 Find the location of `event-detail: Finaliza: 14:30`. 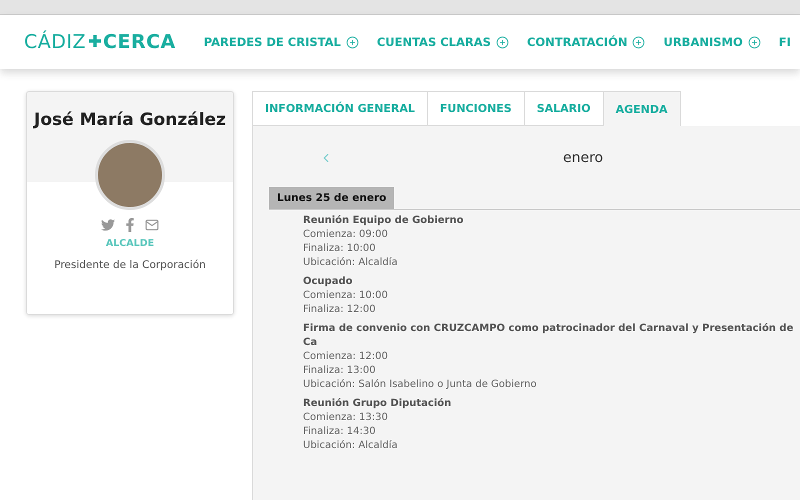

event-detail: Finaliza: 14:30 is located at coordinates (340, 432).